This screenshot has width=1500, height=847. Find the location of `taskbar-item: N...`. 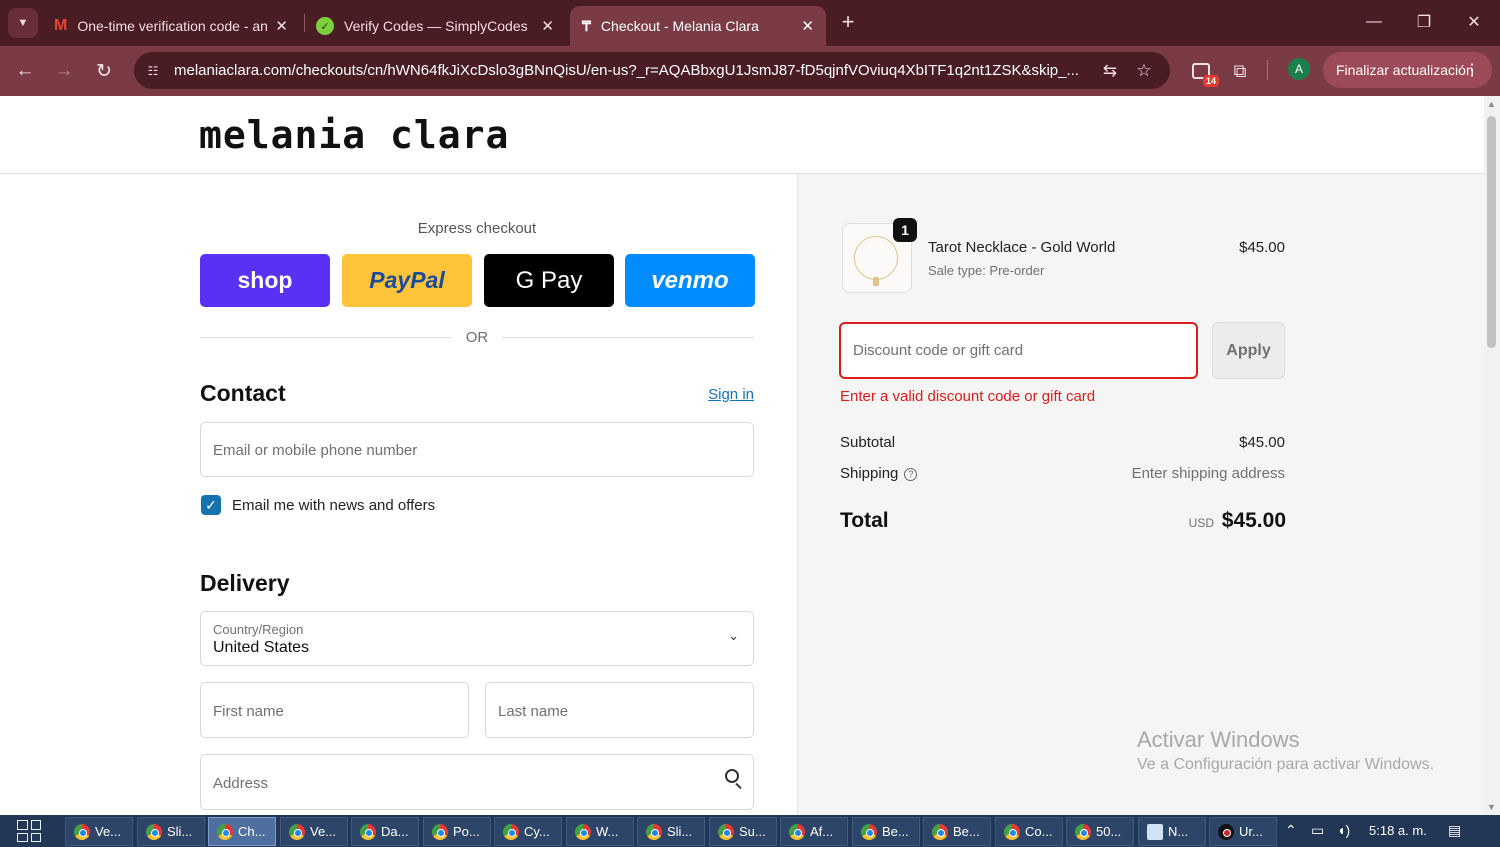

taskbar-item: N... is located at coordinates (1172, 831).